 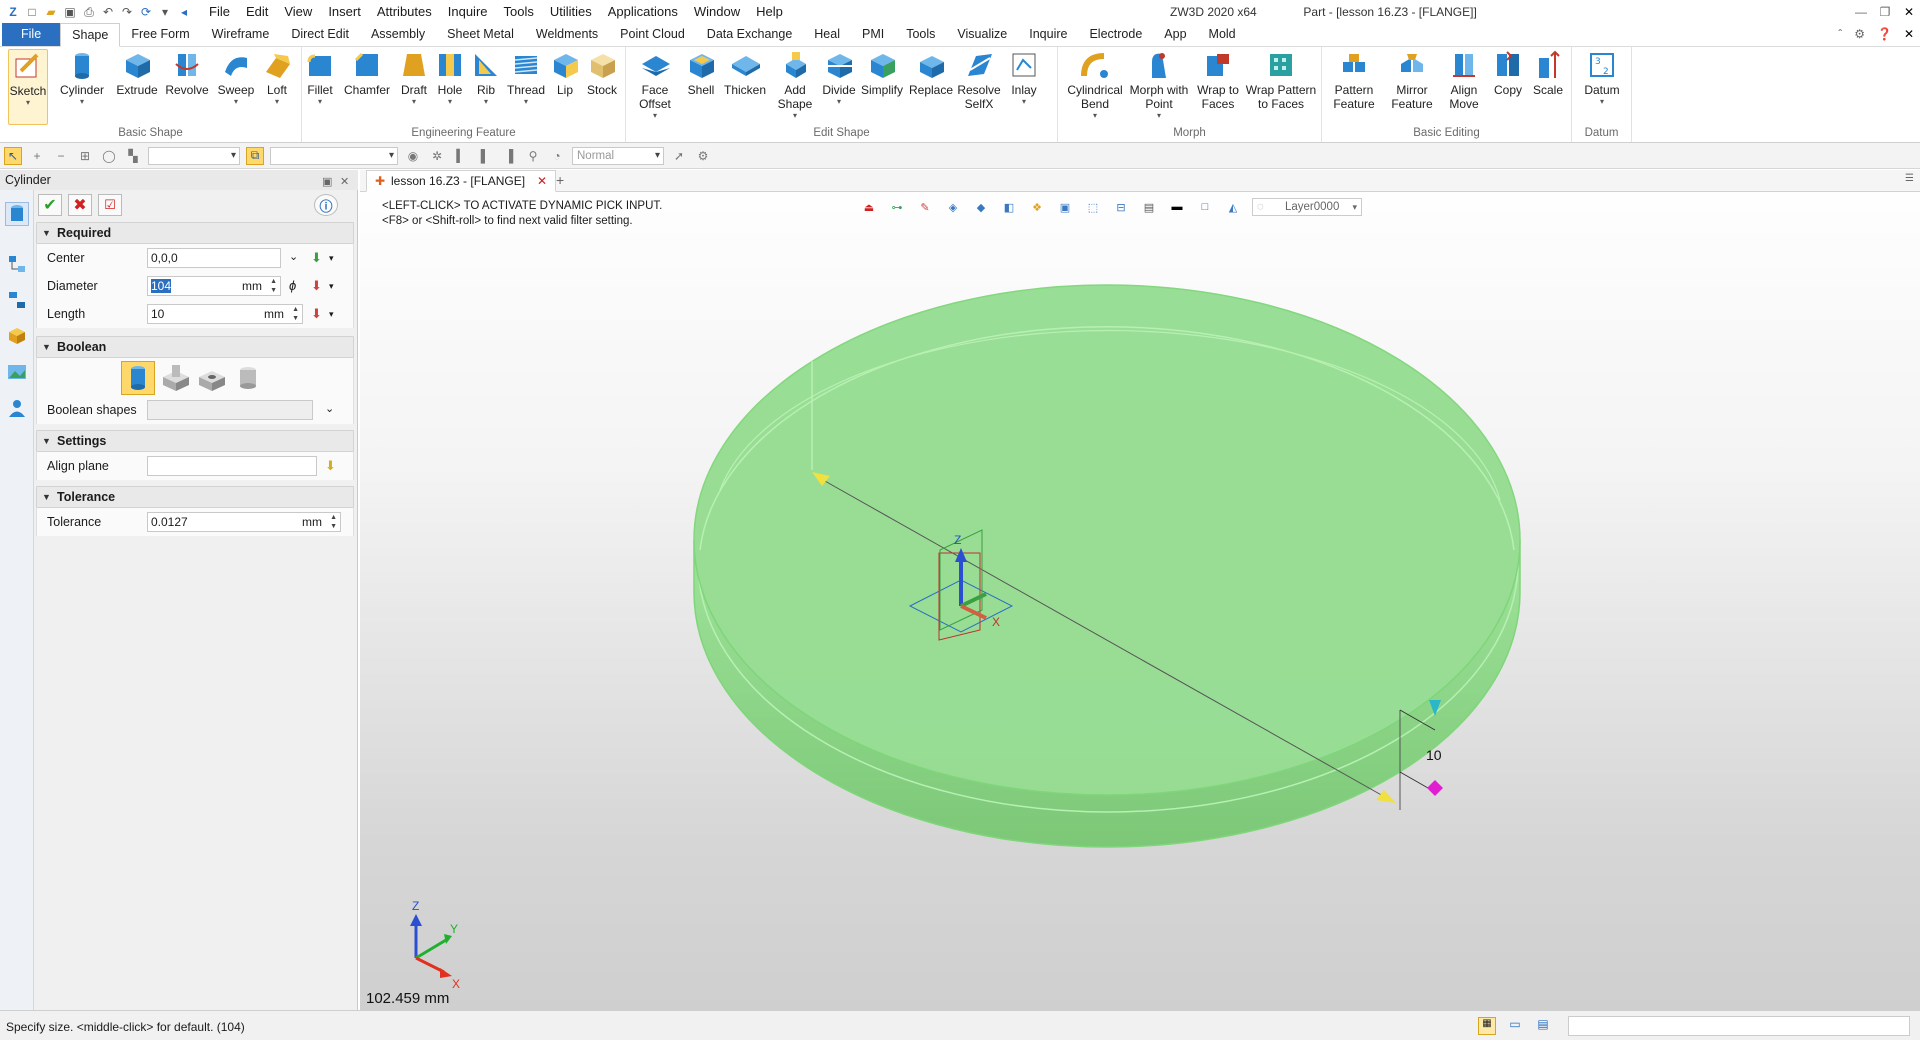 I want to click on pick-cursor-icon: ↖, so click(x=13, y=155).